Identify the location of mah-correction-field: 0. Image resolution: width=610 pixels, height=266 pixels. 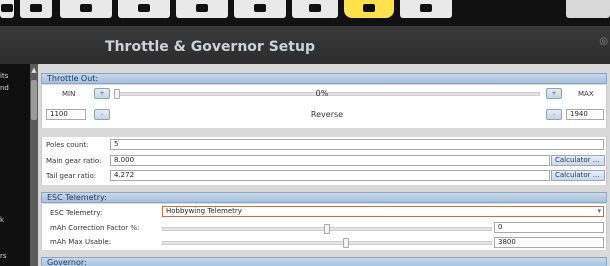
(549, 227).